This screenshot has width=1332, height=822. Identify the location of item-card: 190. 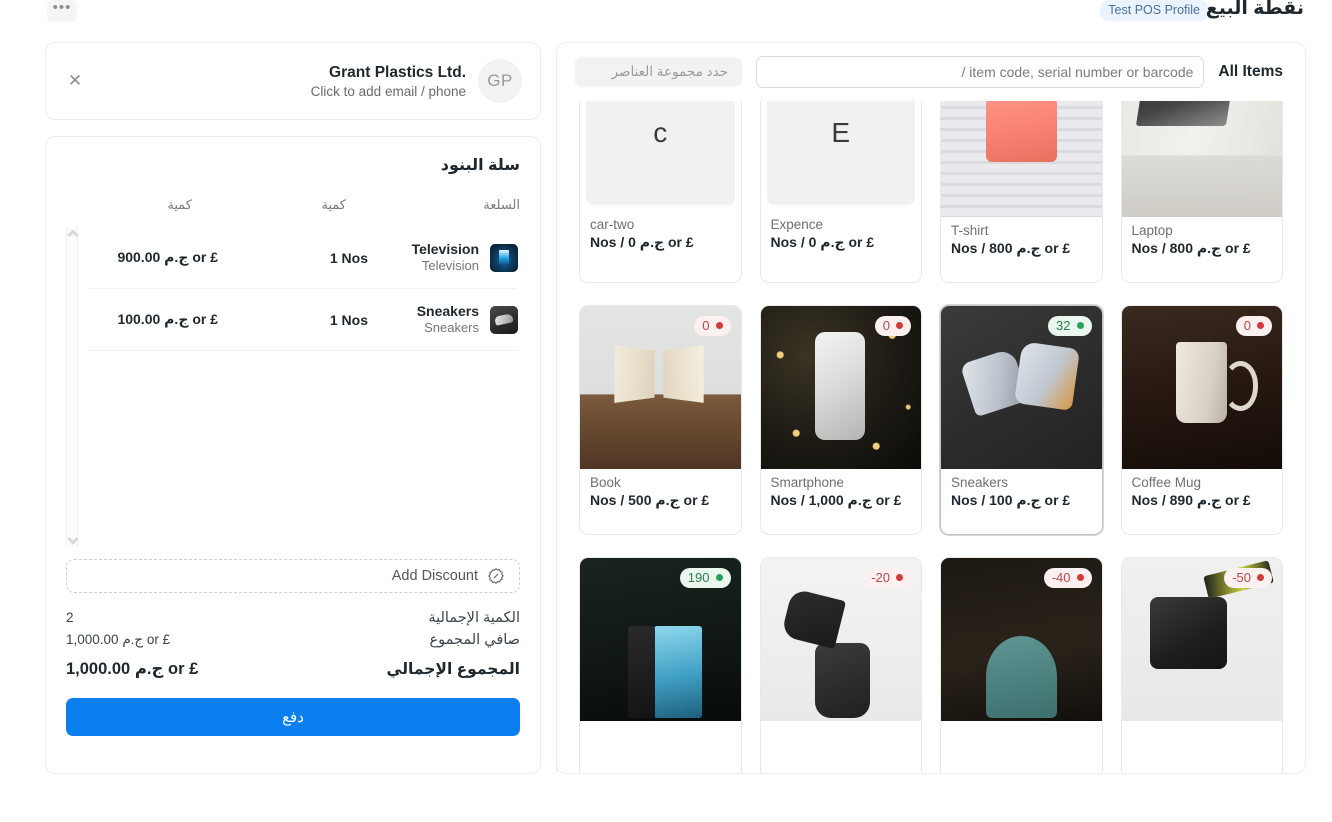
(660, 665).